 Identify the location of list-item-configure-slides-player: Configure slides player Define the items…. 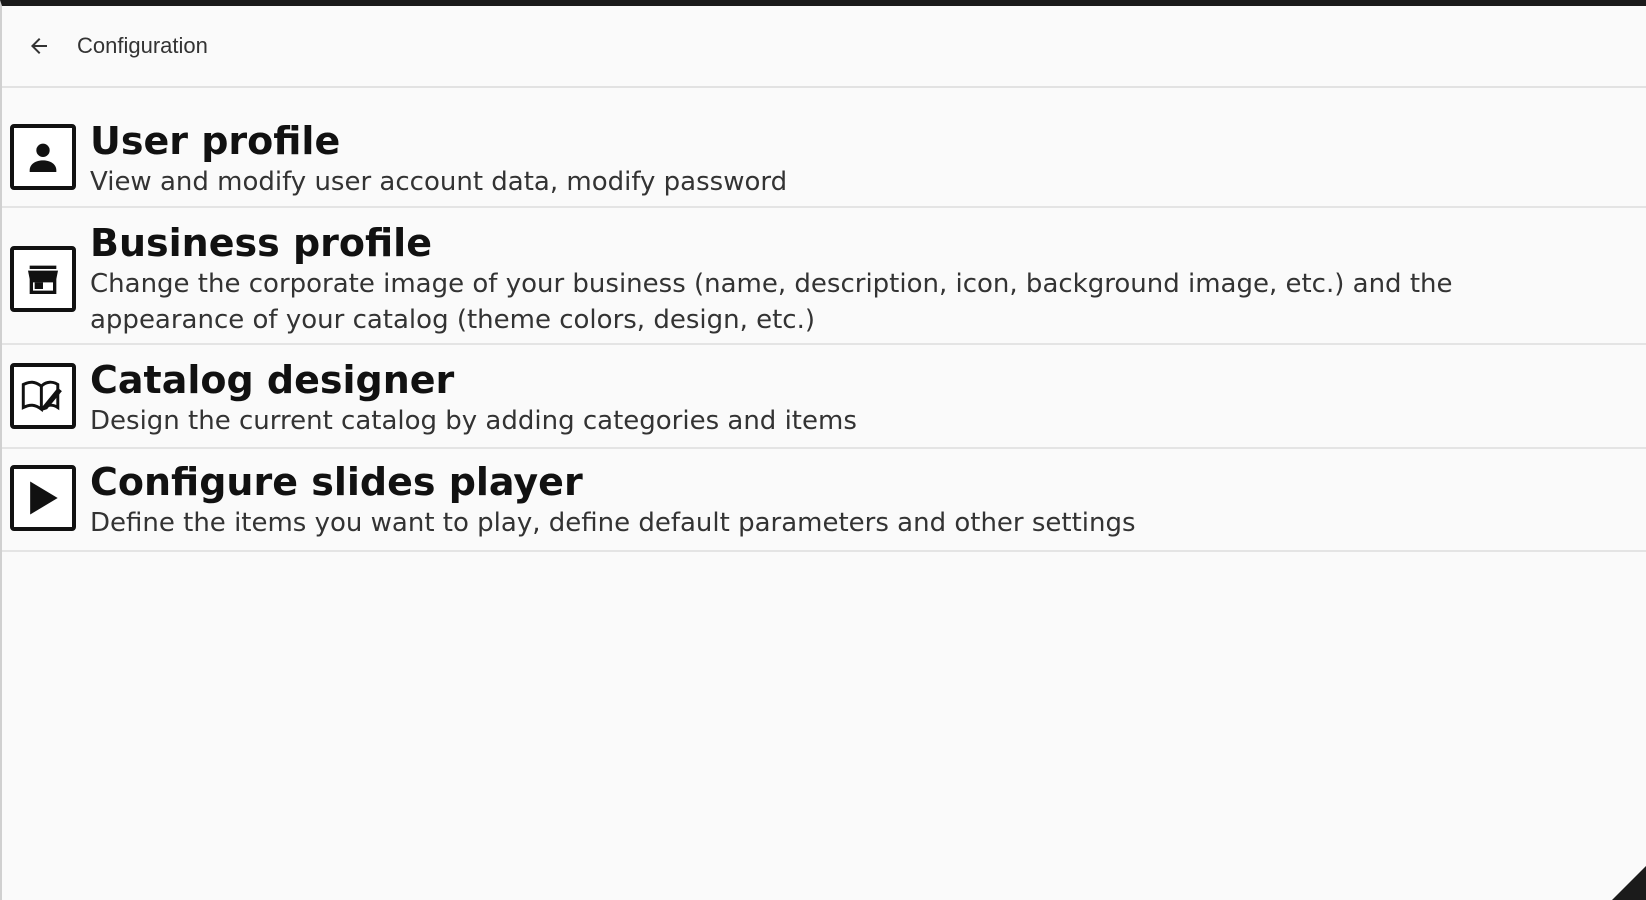
(824, 500).